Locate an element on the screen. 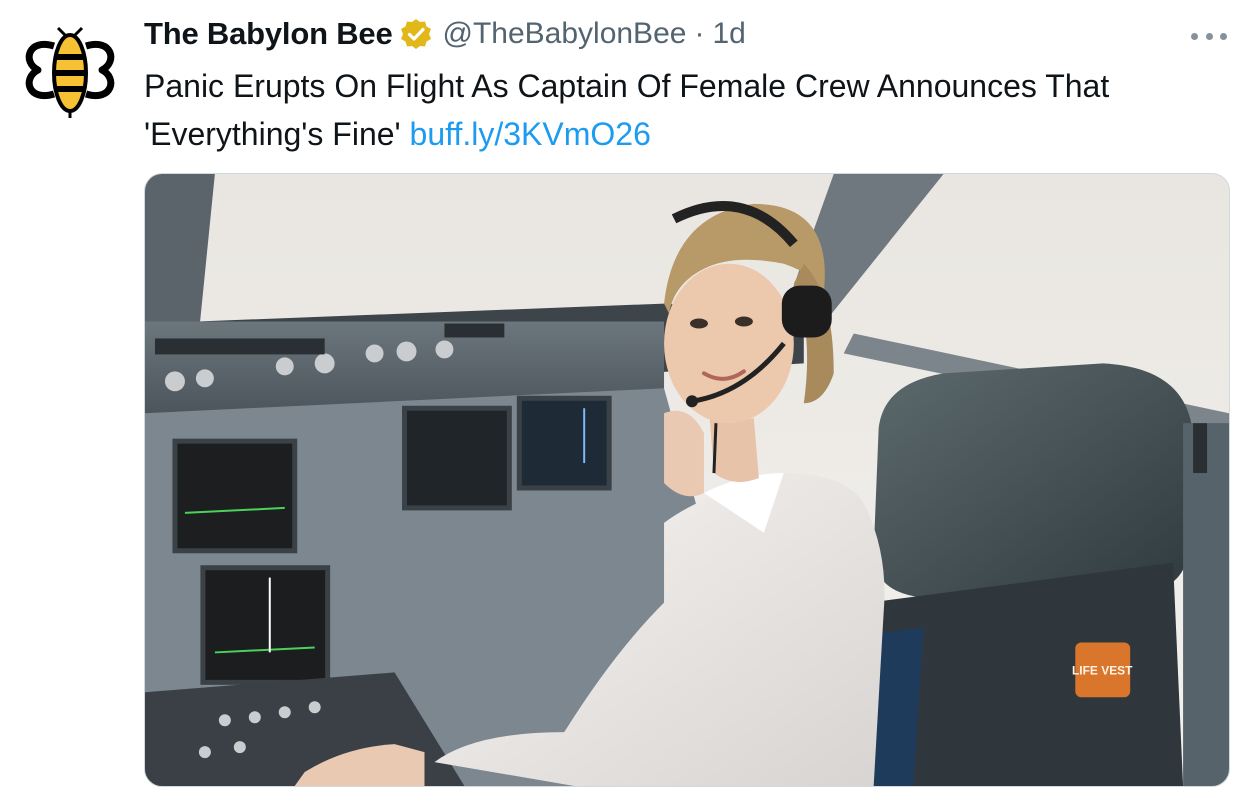 The width and height of the screenshot is (1249, 792). verified-badge-icon is located at coordinates (416, 34).